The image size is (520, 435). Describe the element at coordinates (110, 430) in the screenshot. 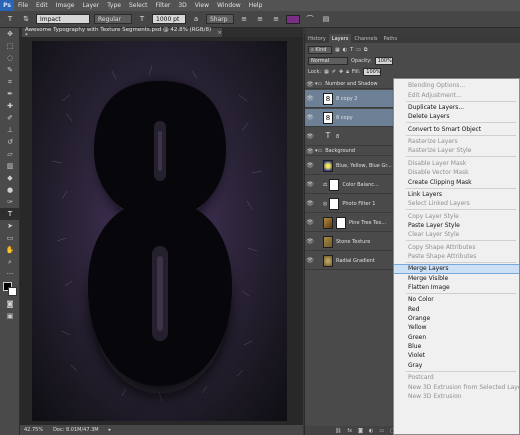

I see `status-arrow-icon: ▸` at that location.